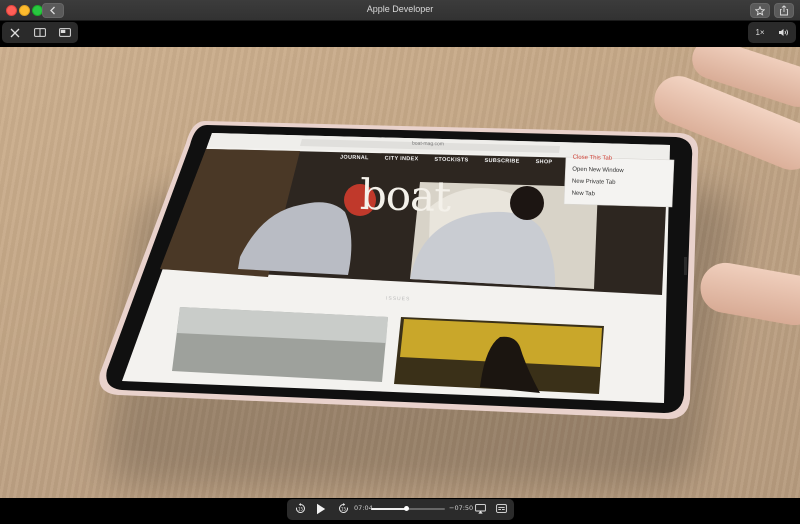 This screenshot has height=524, width=800. I want to click on close-player-button, so click(14, 32).